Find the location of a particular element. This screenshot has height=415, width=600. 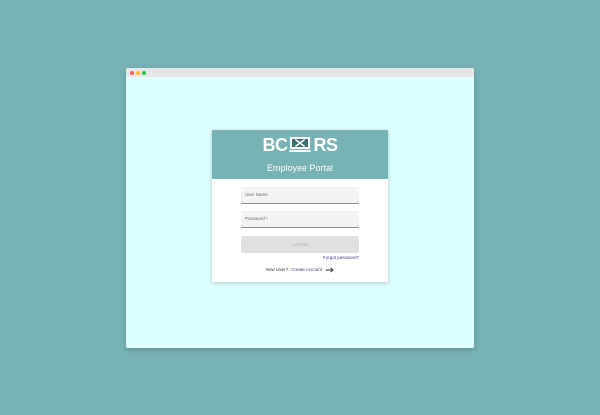

username-label: User Name is located at coordinates (256, 194).